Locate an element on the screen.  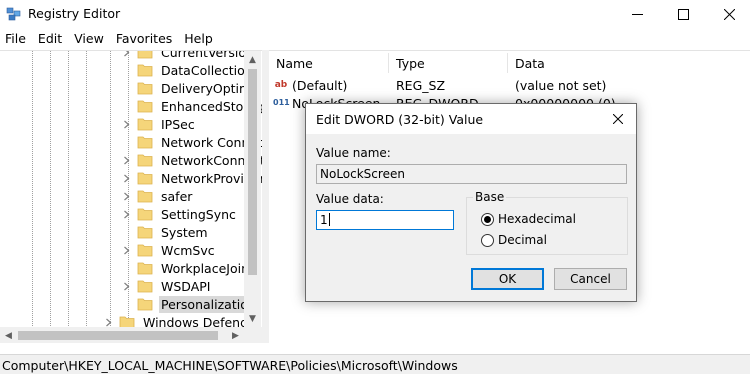
tree-item: Network Connec is located at coordinates (192, 142).